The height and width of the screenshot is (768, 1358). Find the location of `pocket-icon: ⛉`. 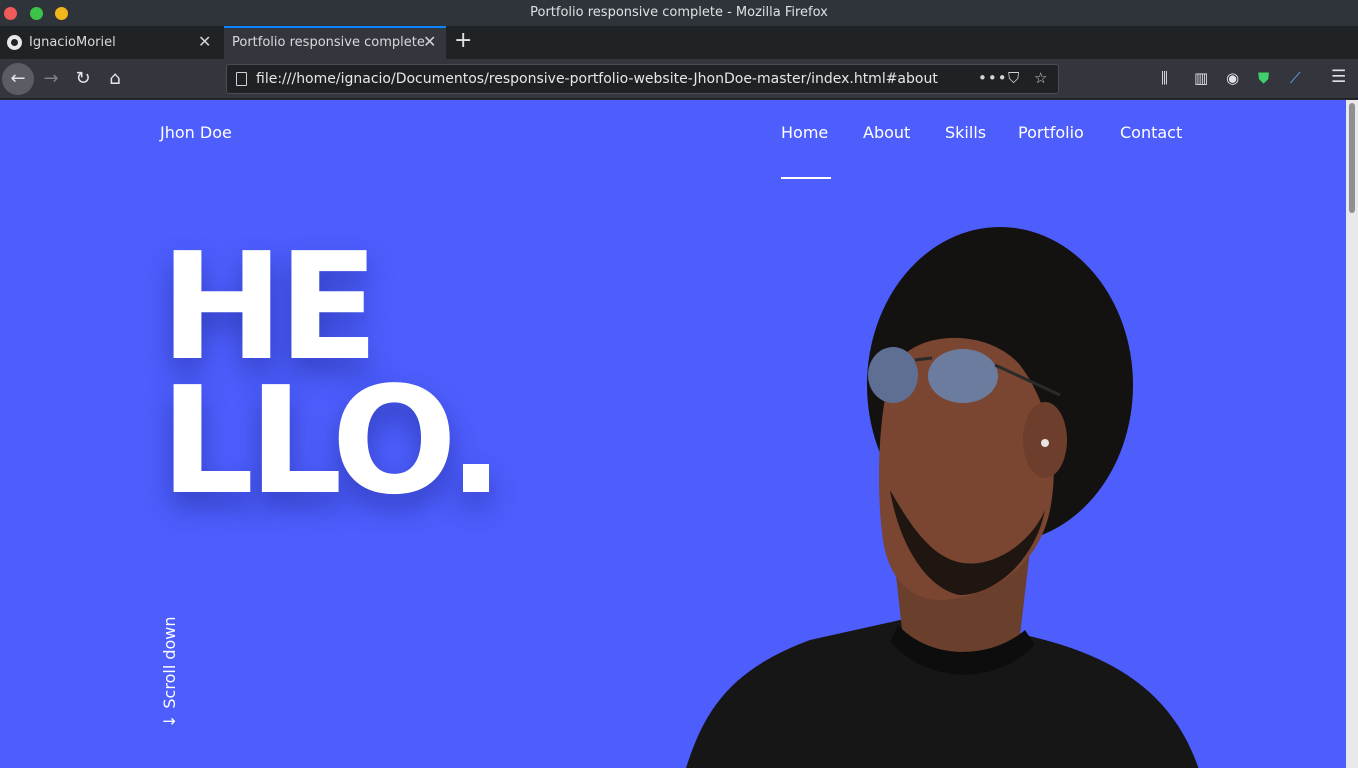

pocket-icon: ⛉ is located at coordinates (1013, 78).